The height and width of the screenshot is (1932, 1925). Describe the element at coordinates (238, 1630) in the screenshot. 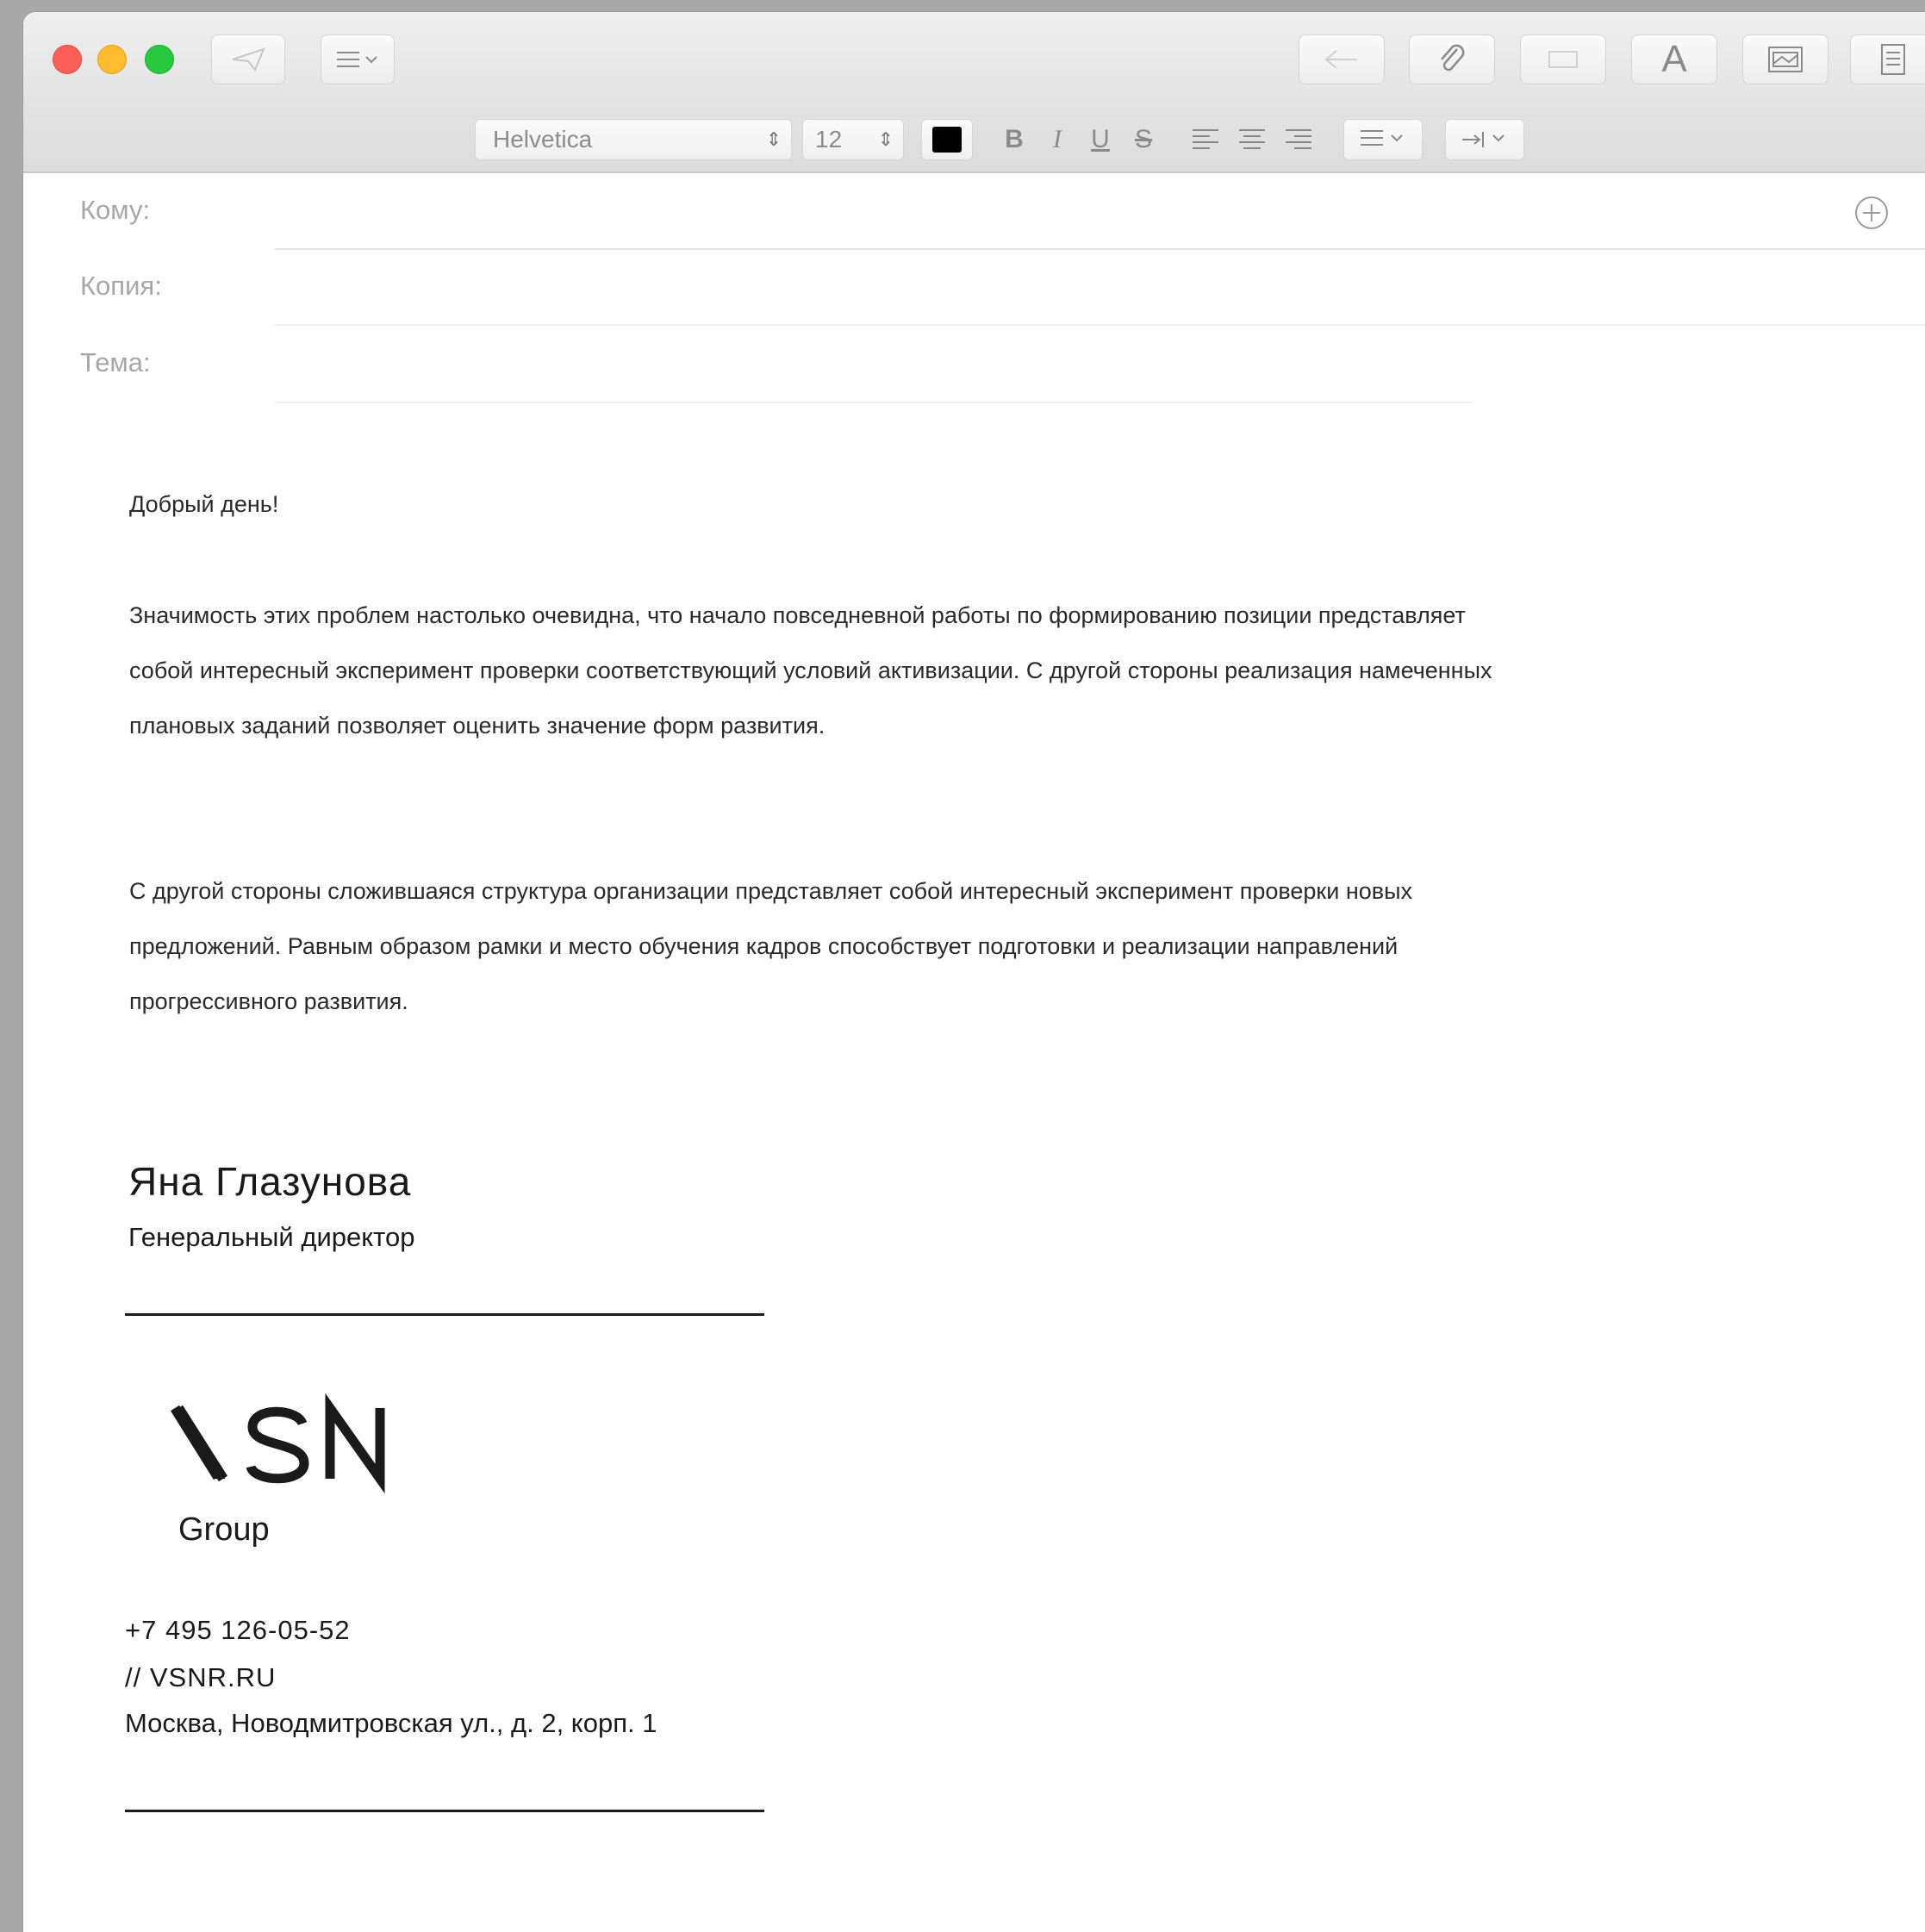

I see `signature-phone: +7 495 126-05-52` at that location.